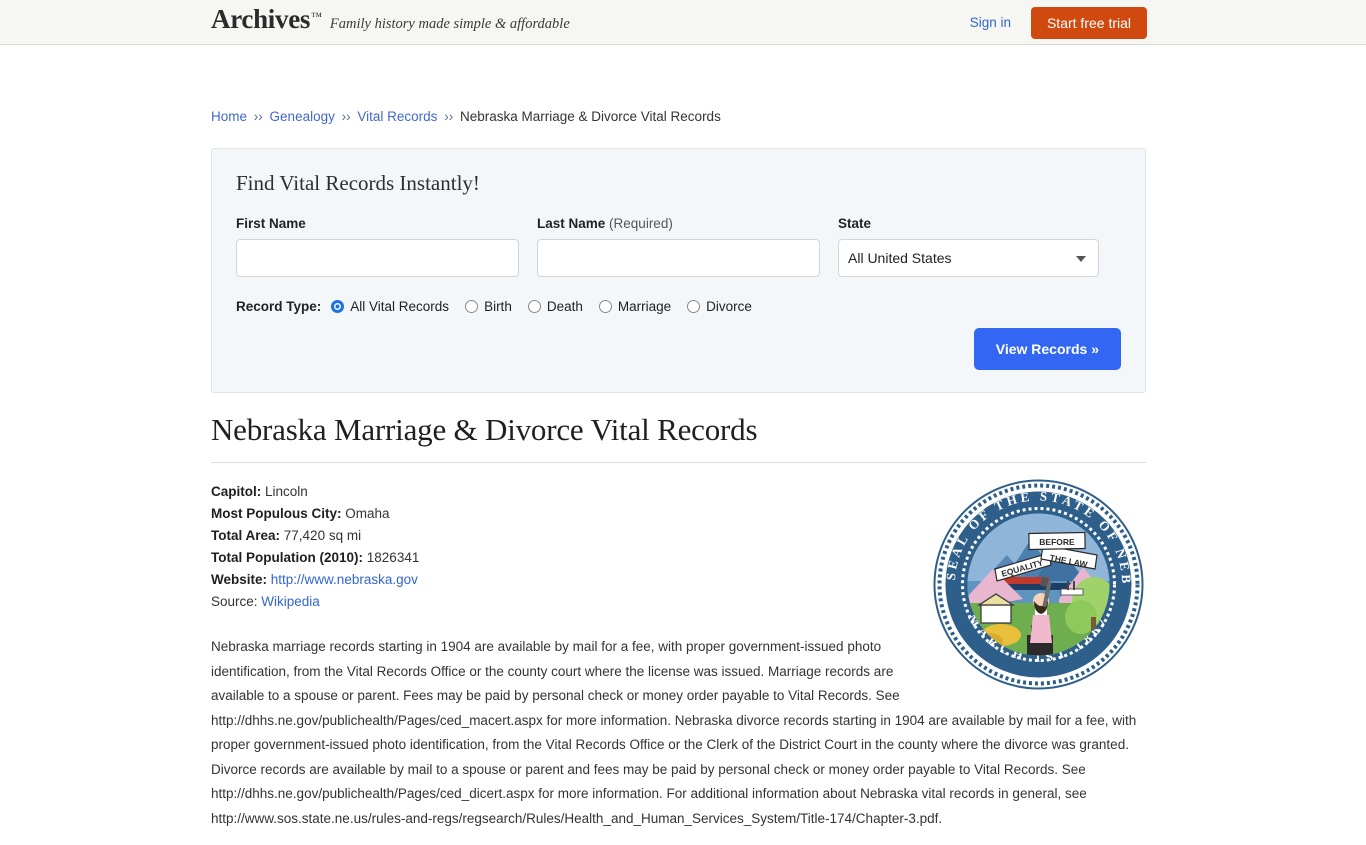 Image resolution: width=1366 pixels, height=845 pixels. I want to click on header-actions: Sign in Start free trial, so click(1058, 22).